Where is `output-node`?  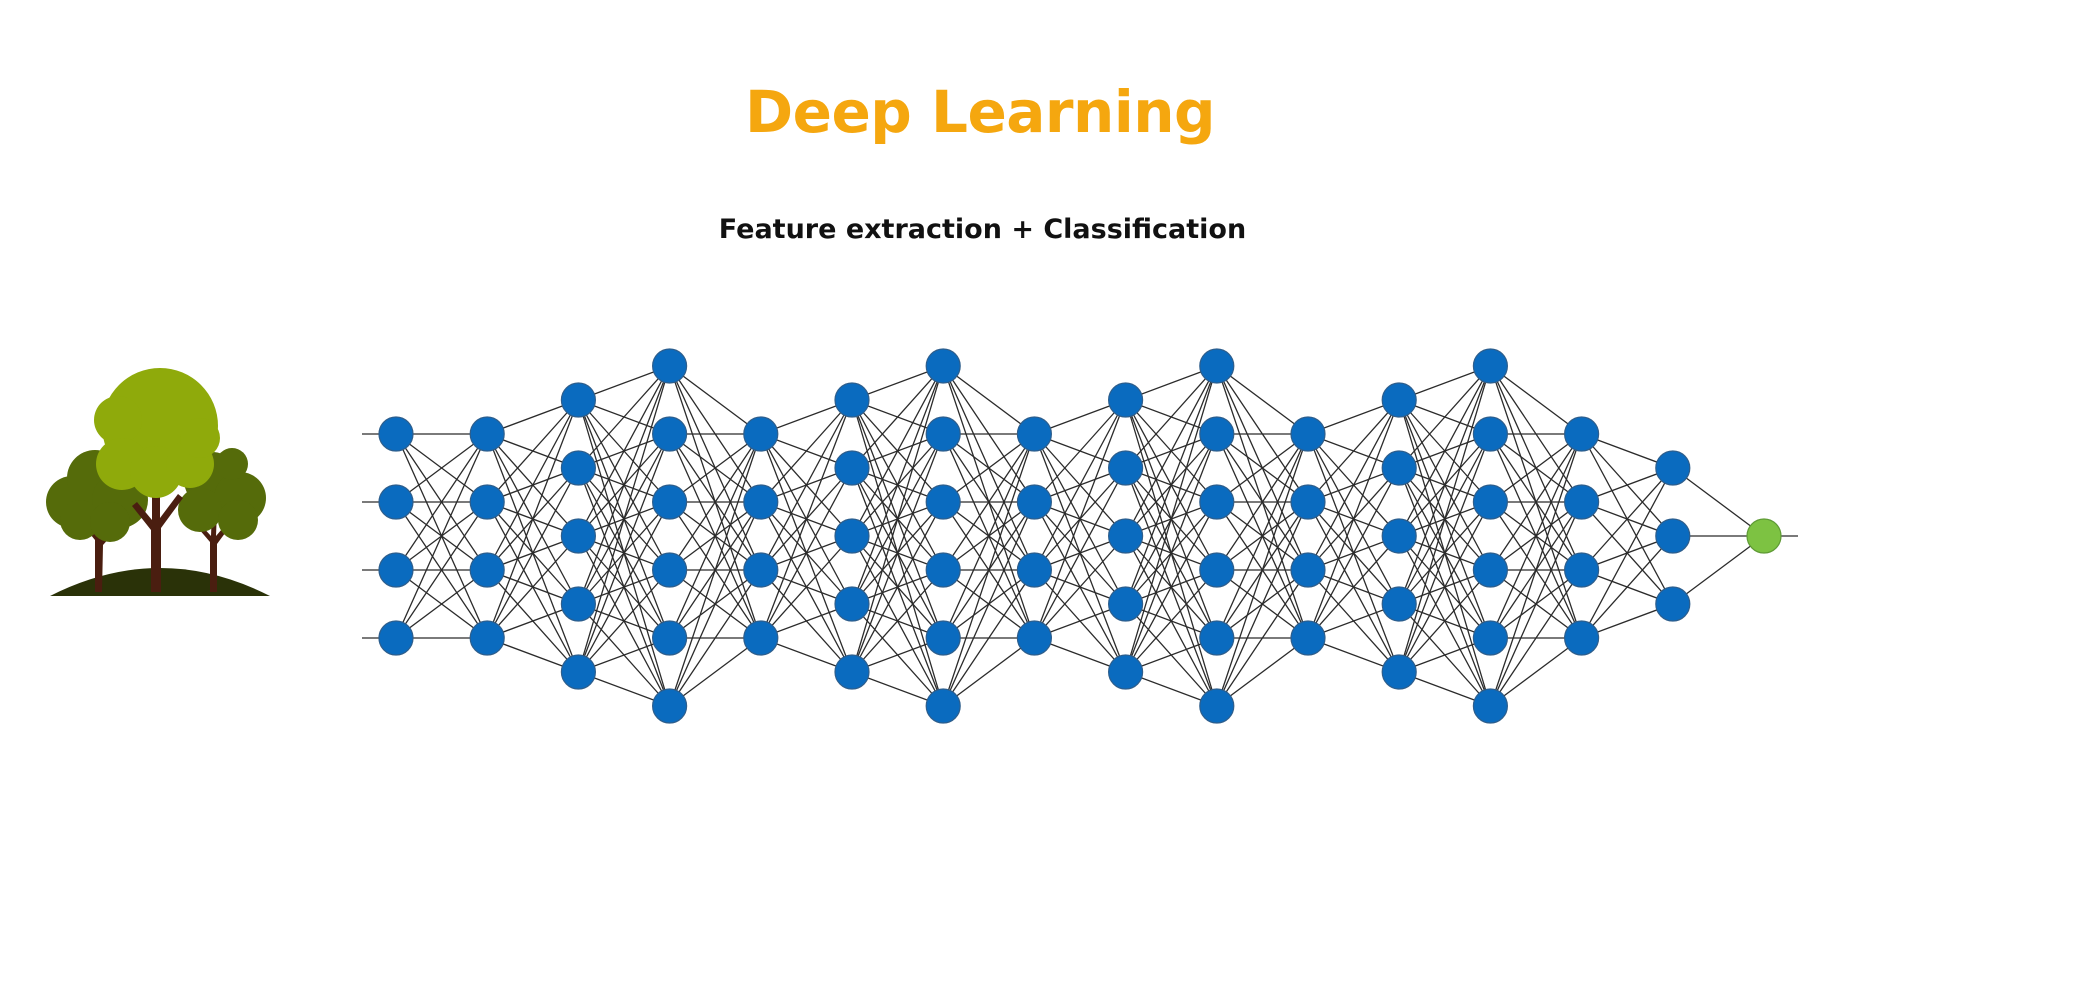 output-node is located at coordinates (1764, 536).